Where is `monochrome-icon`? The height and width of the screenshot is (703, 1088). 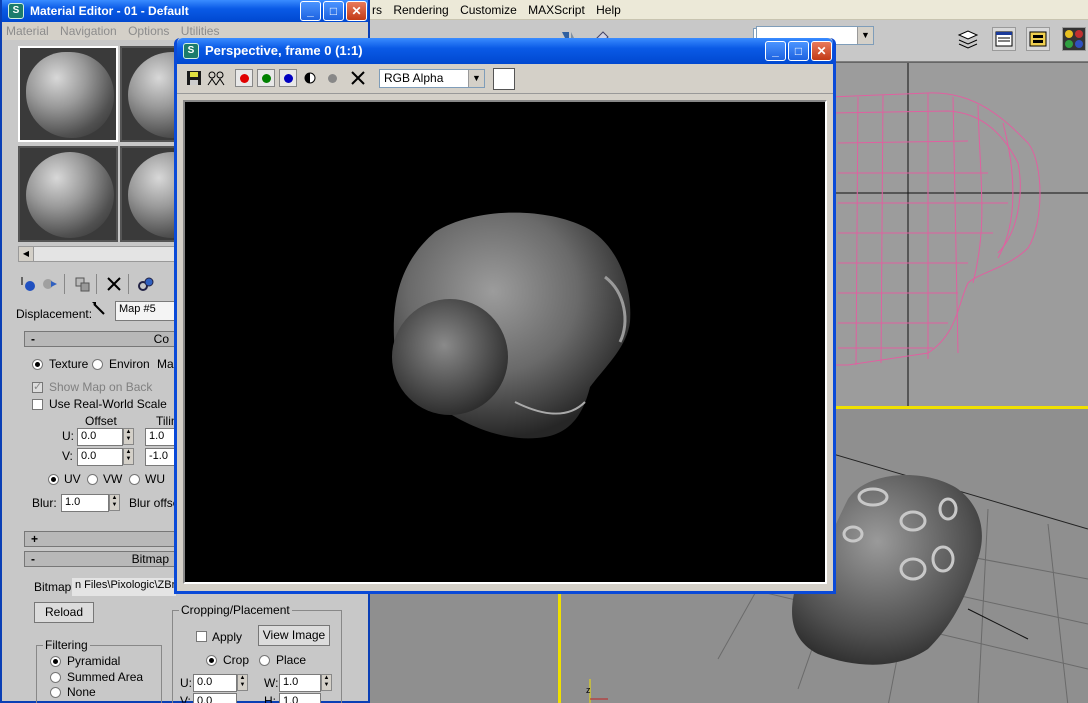
monochrome-icon is located at coordinates (332, 78).